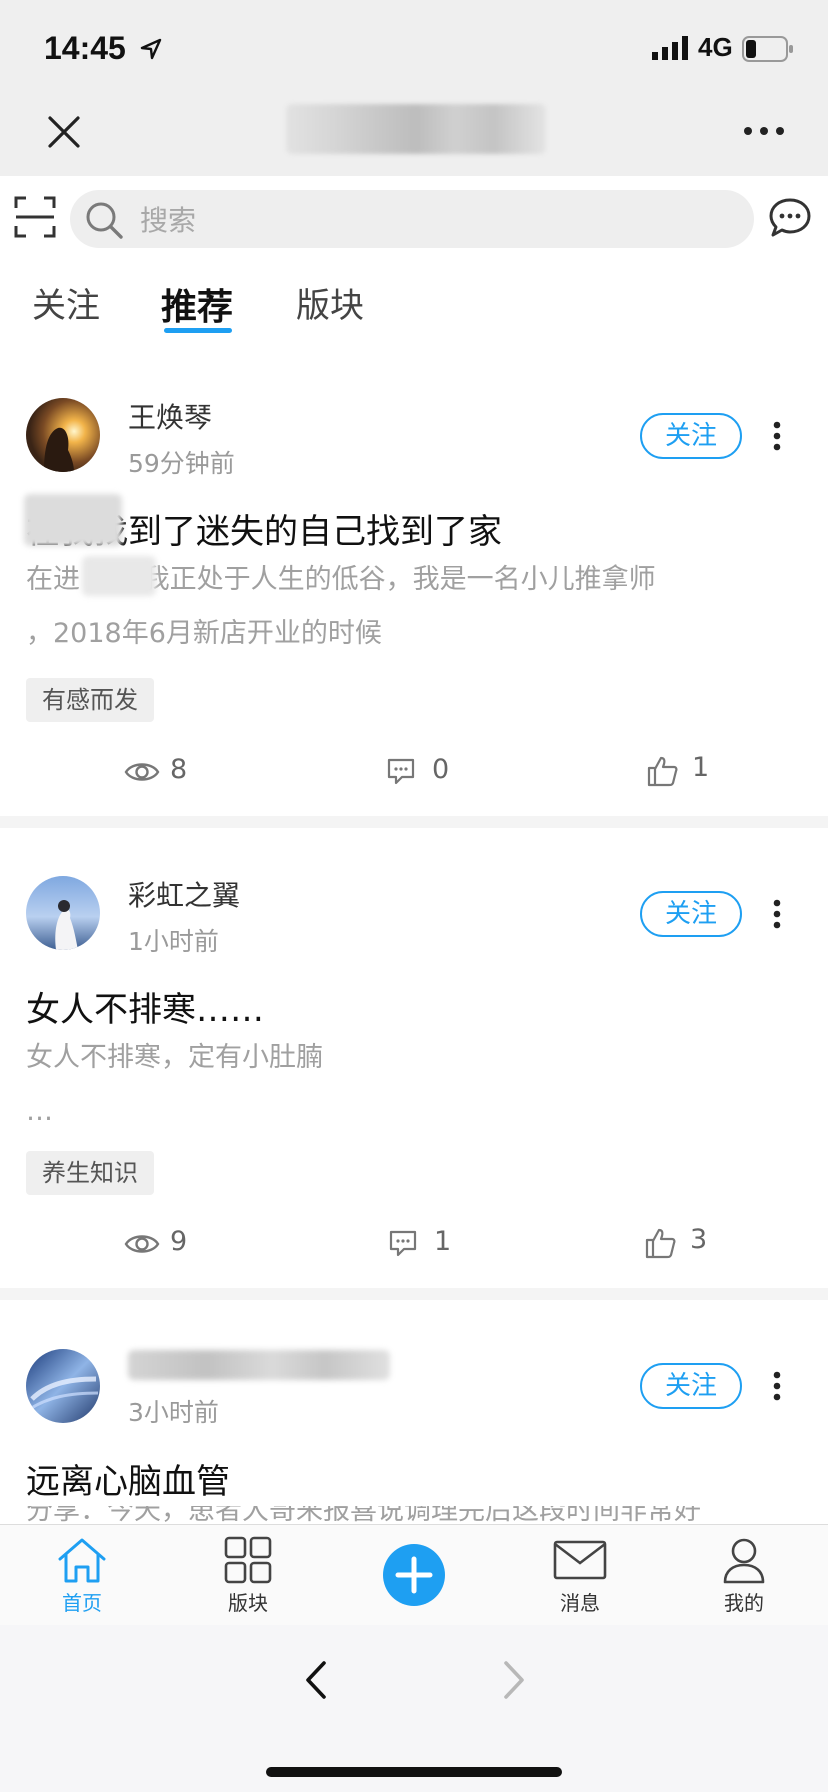 The image size is (828, 1792). Describe the element at coordinates (179, 769) in the screenshot. I see `views-count: 8` at that location.